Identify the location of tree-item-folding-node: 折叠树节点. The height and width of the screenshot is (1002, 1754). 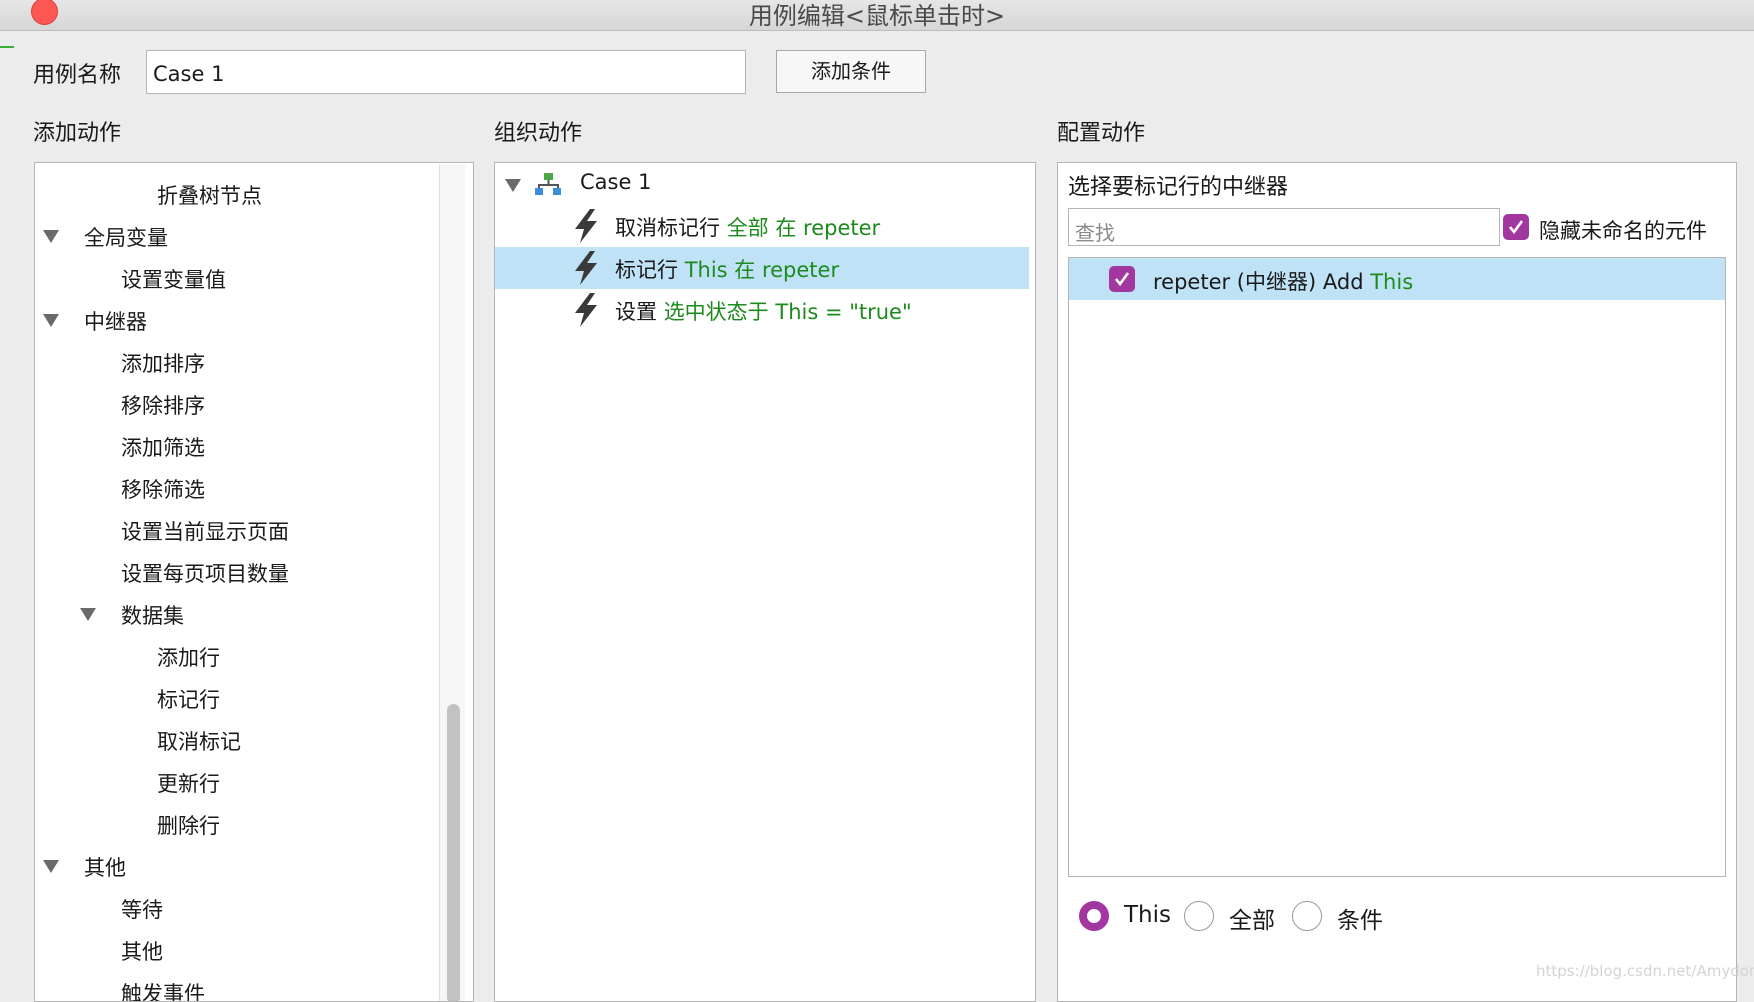
(237, 194).